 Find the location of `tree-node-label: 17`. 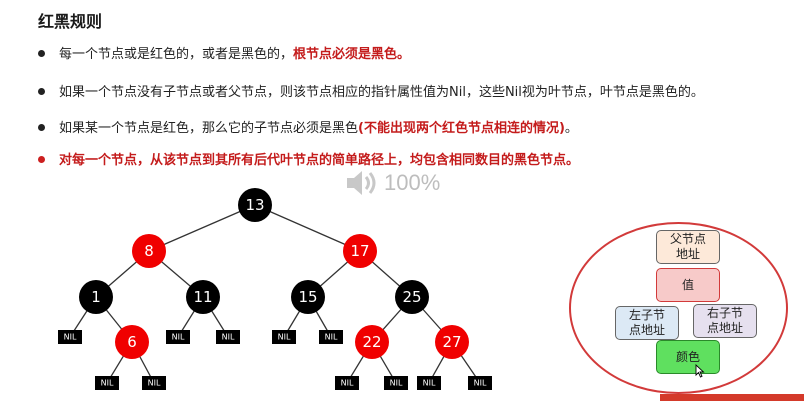

tree-node-label: 17 is located at coordinates (359, 251).